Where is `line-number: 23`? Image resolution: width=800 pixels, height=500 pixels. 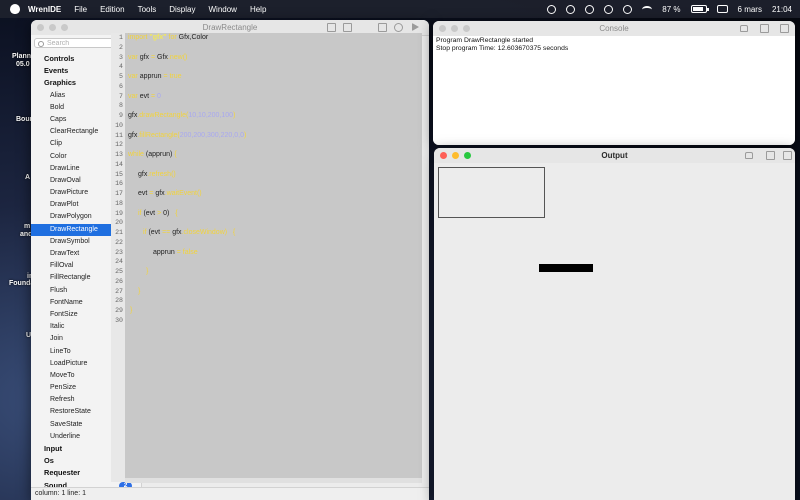
line-number: 23 is located at coordinates (119, 252).